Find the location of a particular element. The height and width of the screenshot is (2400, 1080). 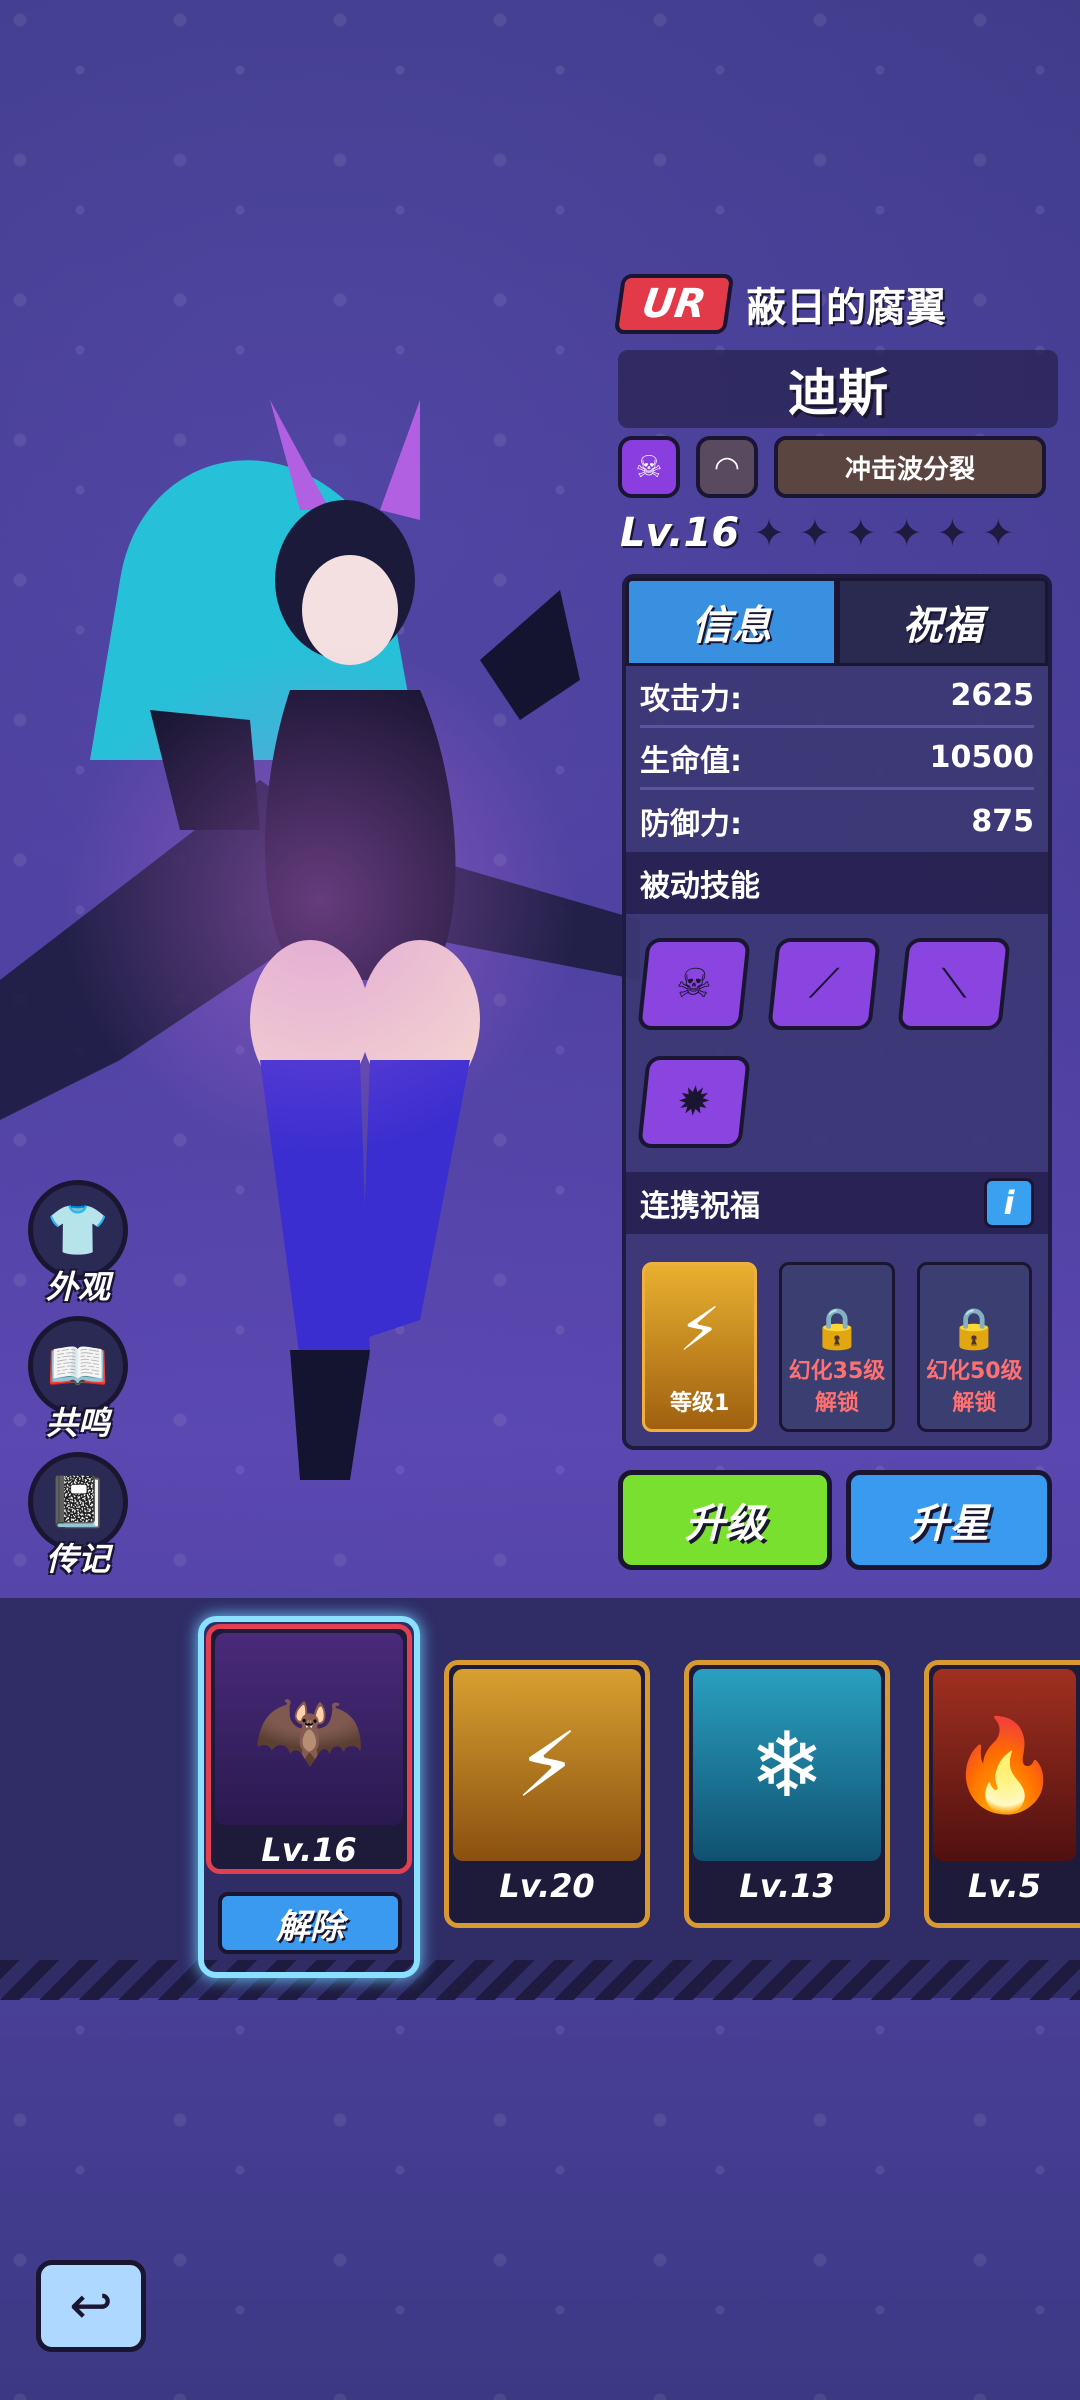

blessing-hero-icon: ⚡ is located at coordinates (699, 1330).